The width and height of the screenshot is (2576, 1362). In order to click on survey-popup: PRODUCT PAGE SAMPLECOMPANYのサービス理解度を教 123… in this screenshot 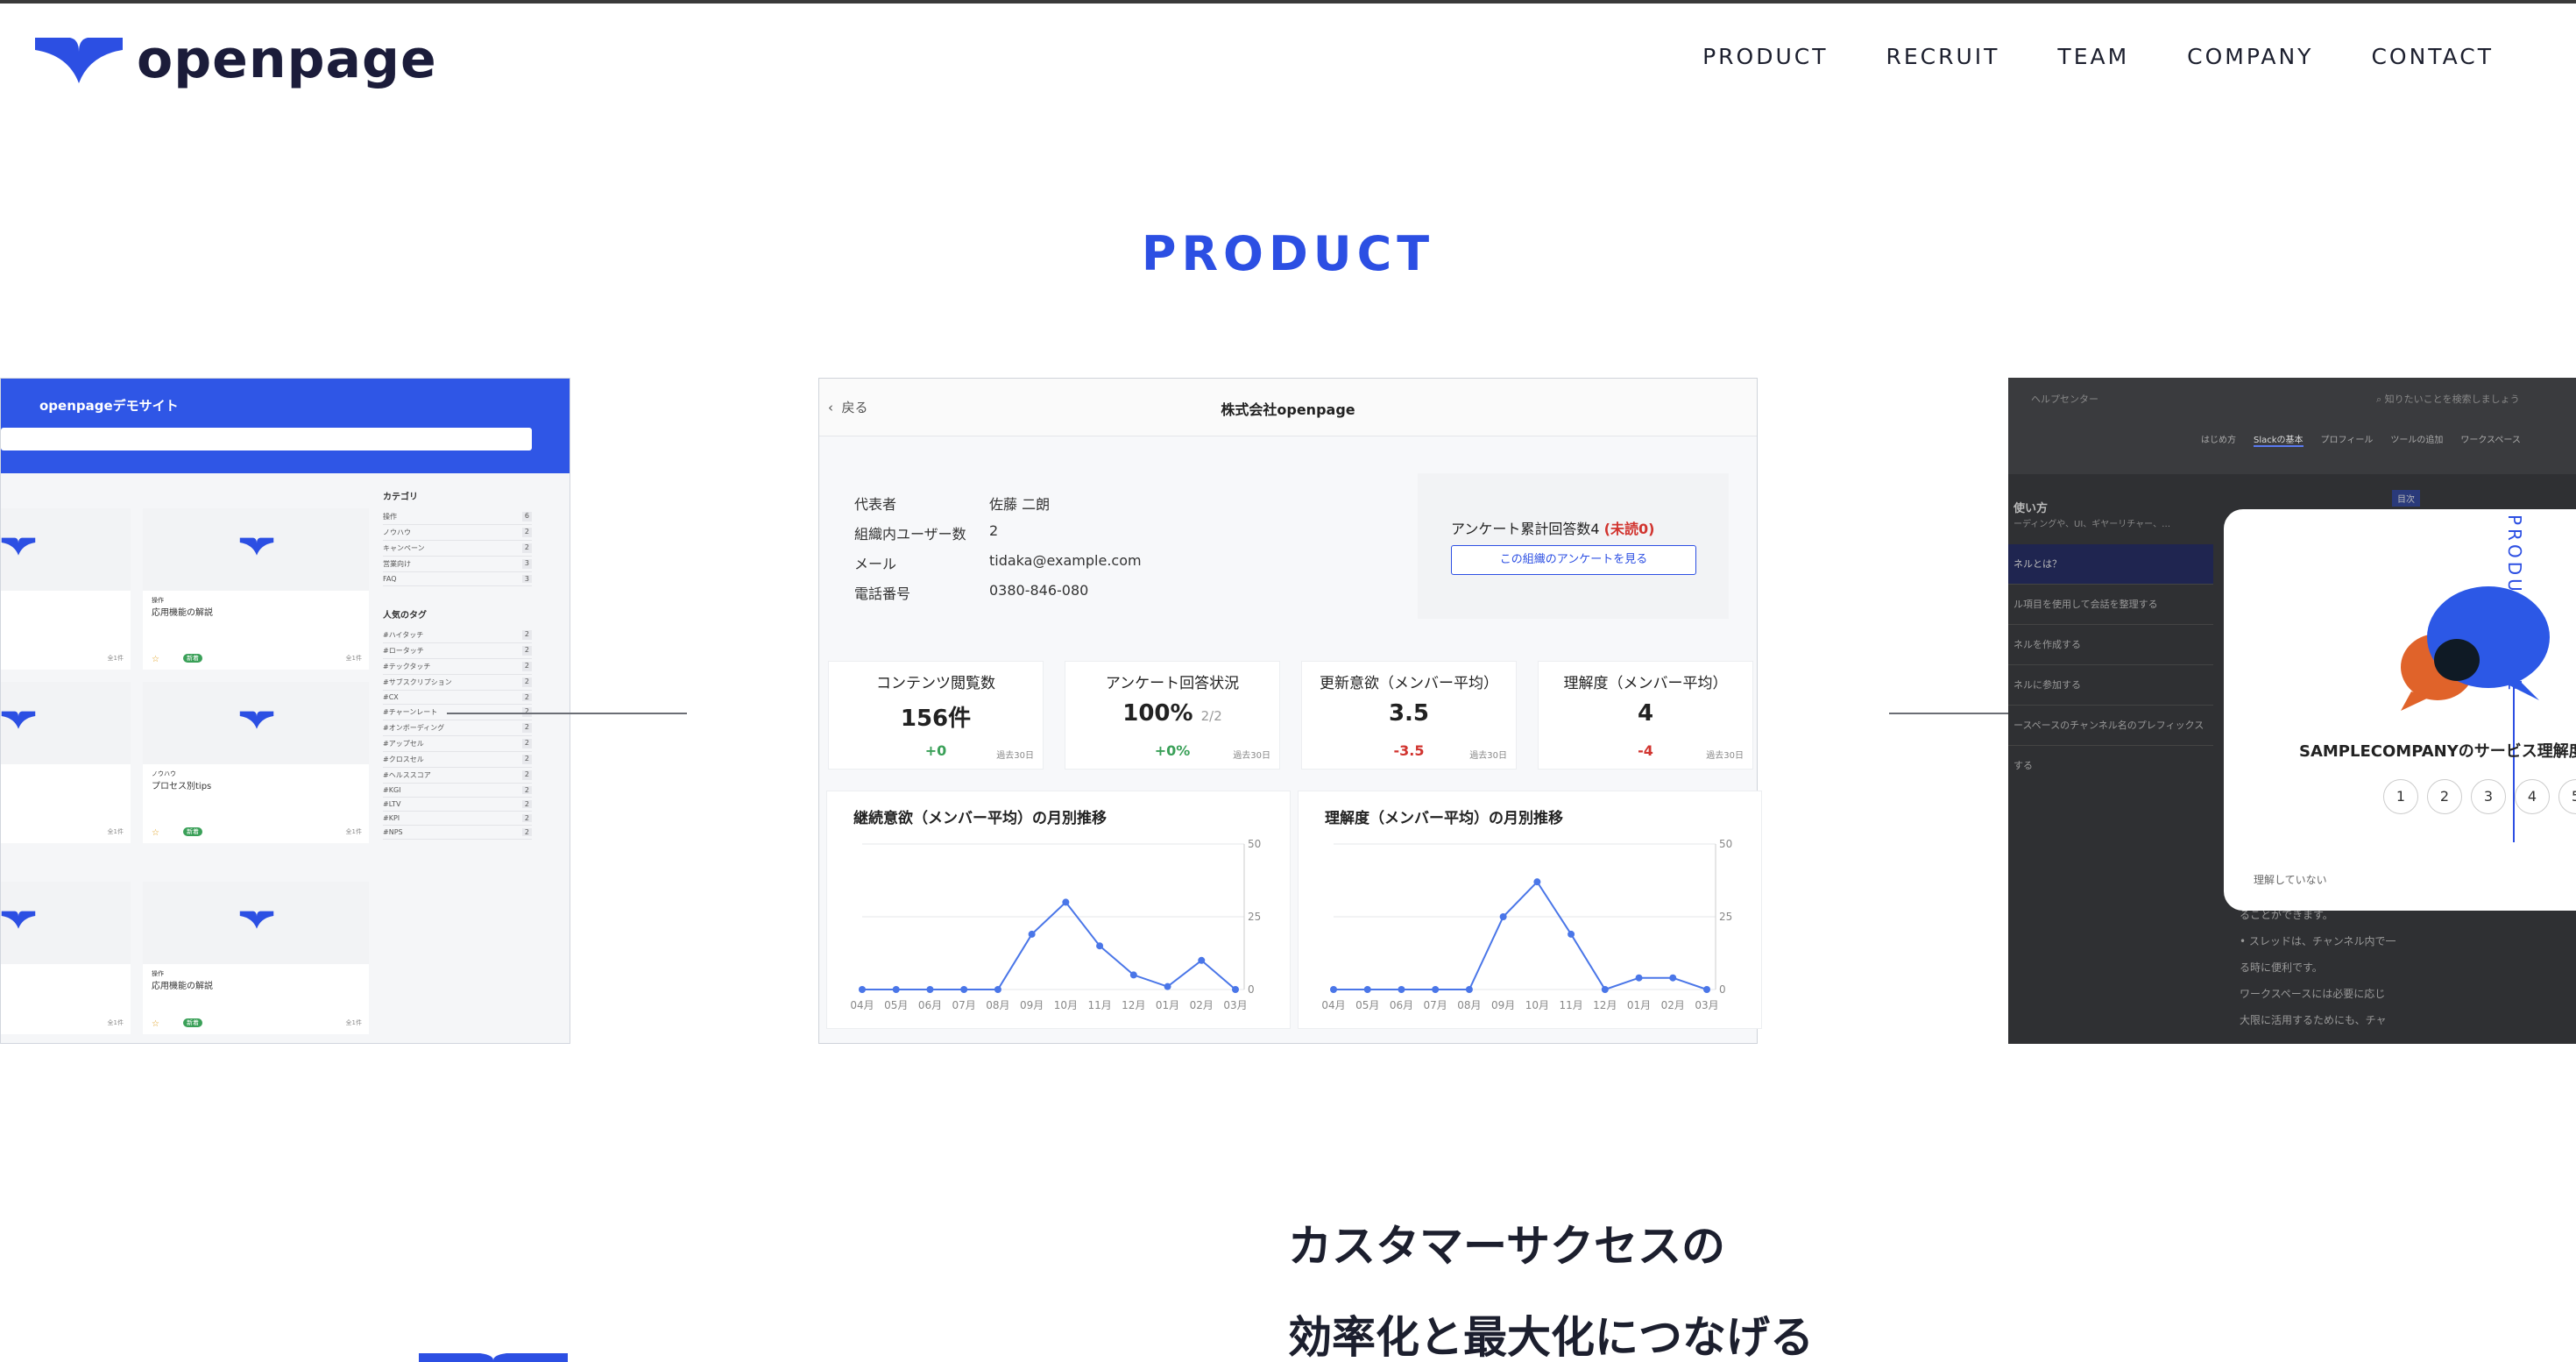, I will do `click(2400, 710)`.